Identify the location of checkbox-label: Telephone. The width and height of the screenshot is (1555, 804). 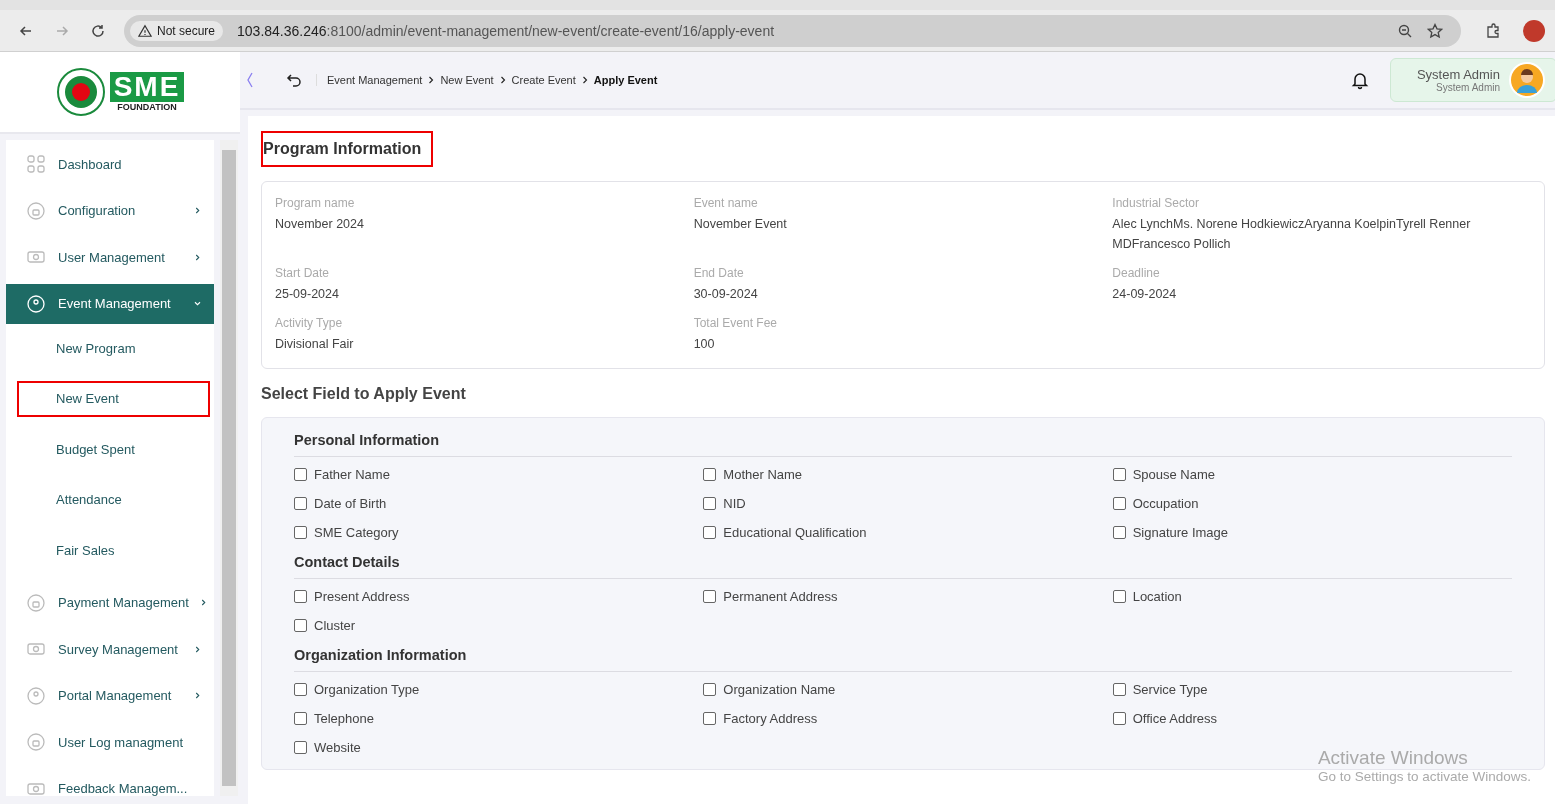
(344, 718).